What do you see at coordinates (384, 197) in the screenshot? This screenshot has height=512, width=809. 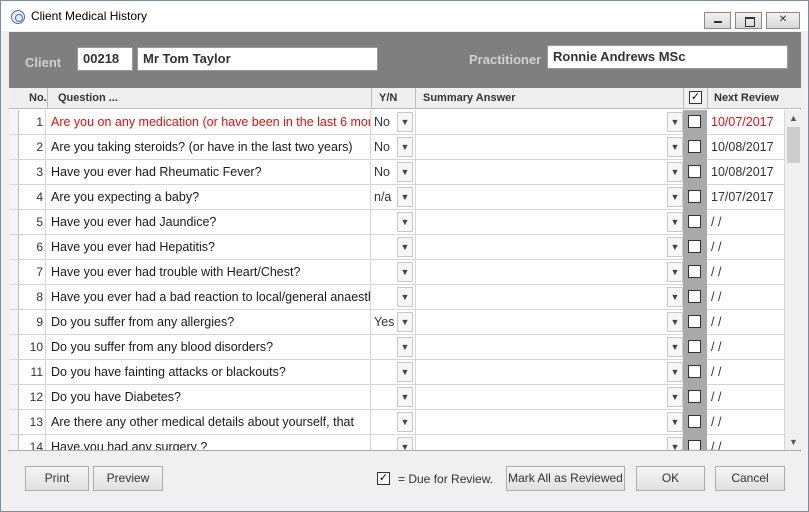 I see `yn-cell: n/a` at bounding box center [384, 197].